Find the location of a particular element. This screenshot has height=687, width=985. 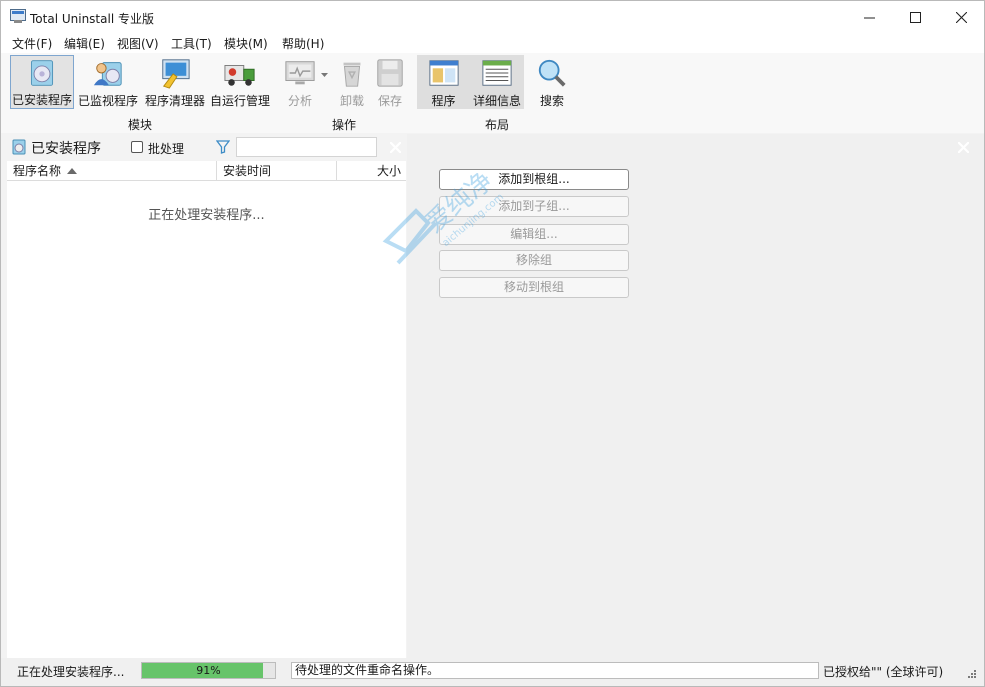

menu-modules: 模块(M) is located at coordinates (246, 43).